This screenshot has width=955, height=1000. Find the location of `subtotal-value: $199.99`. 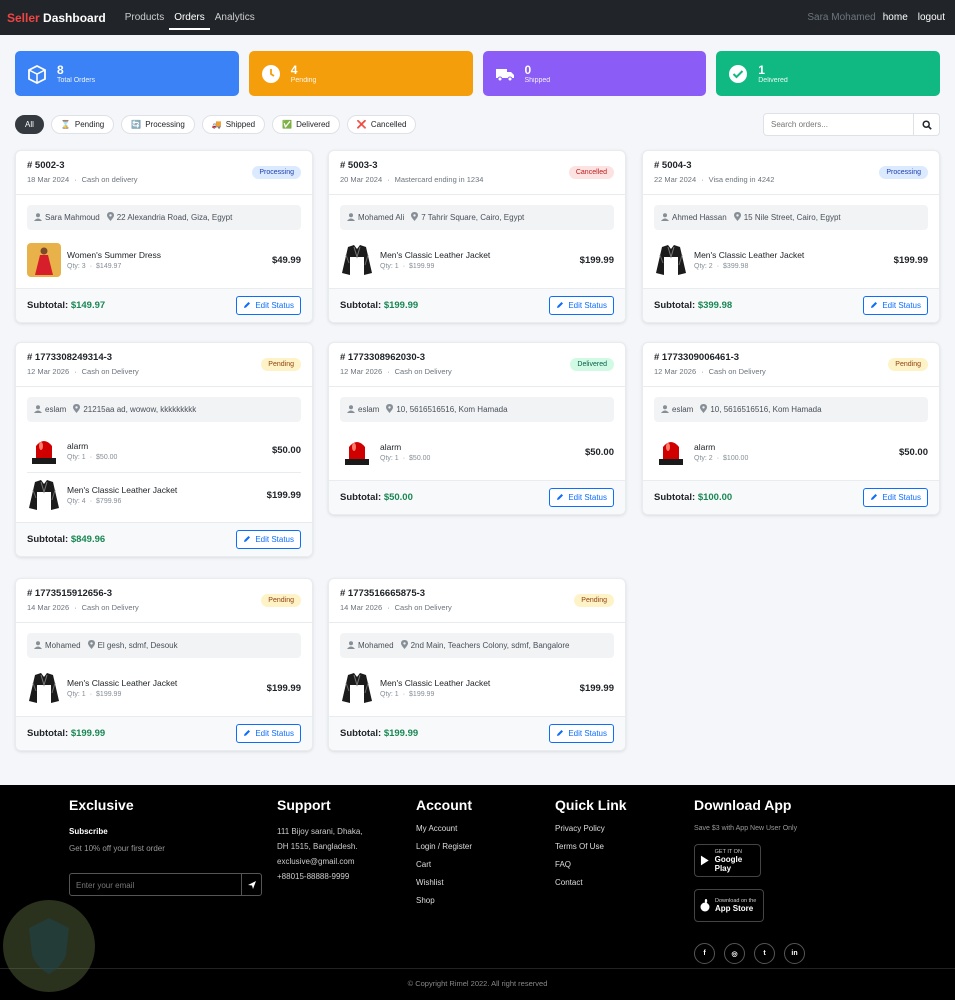

subtotal-value: $199.99 is located at coordinates (401, 305).